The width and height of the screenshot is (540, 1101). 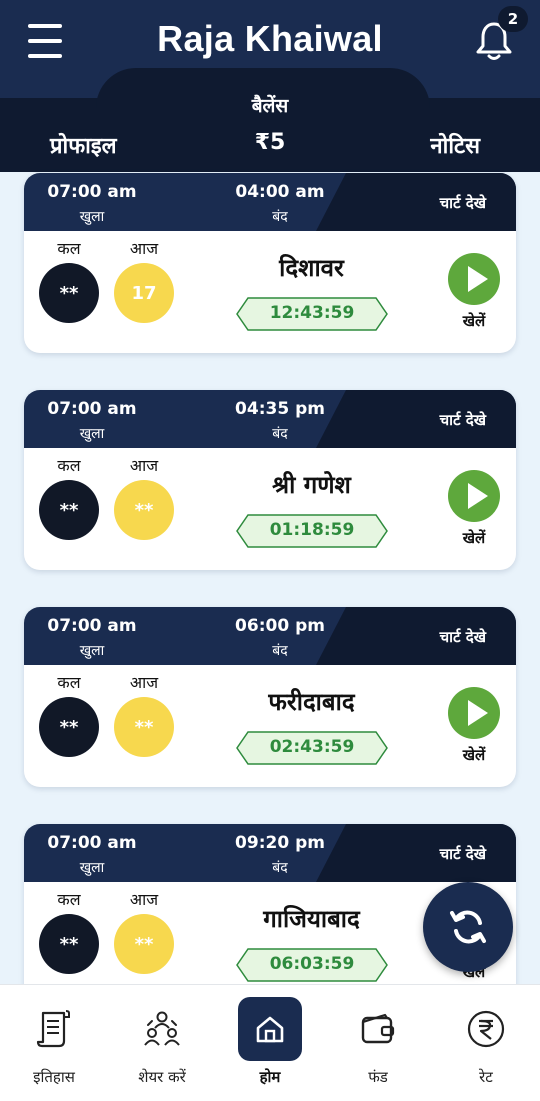 What do you see at coordinates (280, 626) in the screenshot?
I see `close-time: 06:00 pm` at bounding box center [280, 626].